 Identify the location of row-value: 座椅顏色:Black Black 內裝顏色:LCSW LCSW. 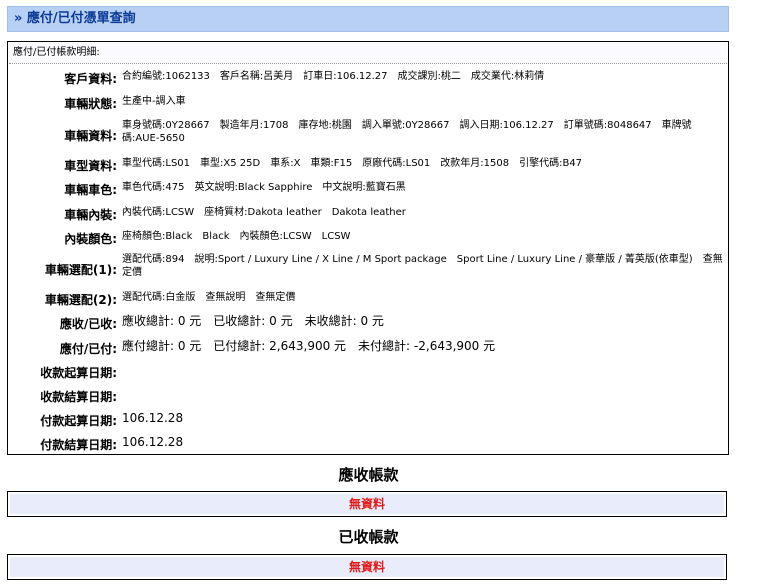
(236, 236).